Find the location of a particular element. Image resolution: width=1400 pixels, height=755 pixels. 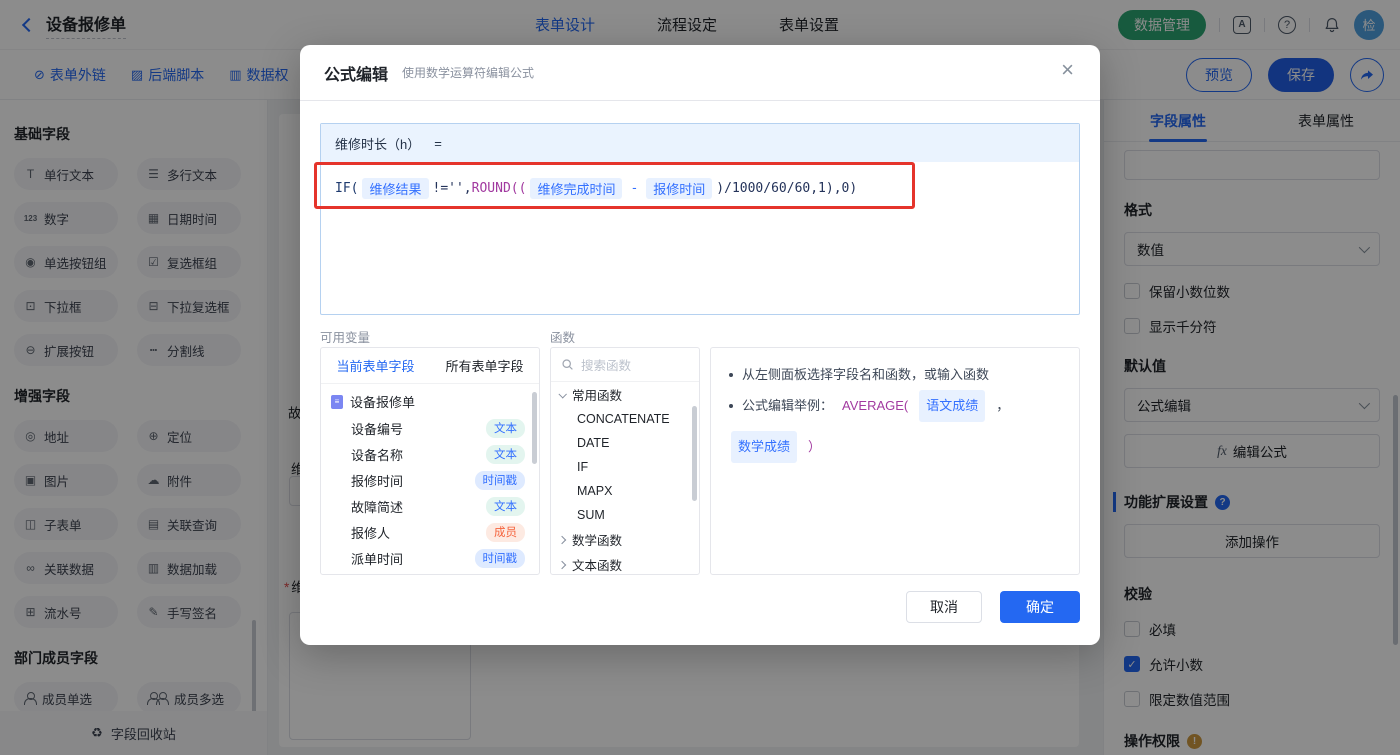

tree-root-form: ≡ 设备报修单 is located at coordinates (430, 399).